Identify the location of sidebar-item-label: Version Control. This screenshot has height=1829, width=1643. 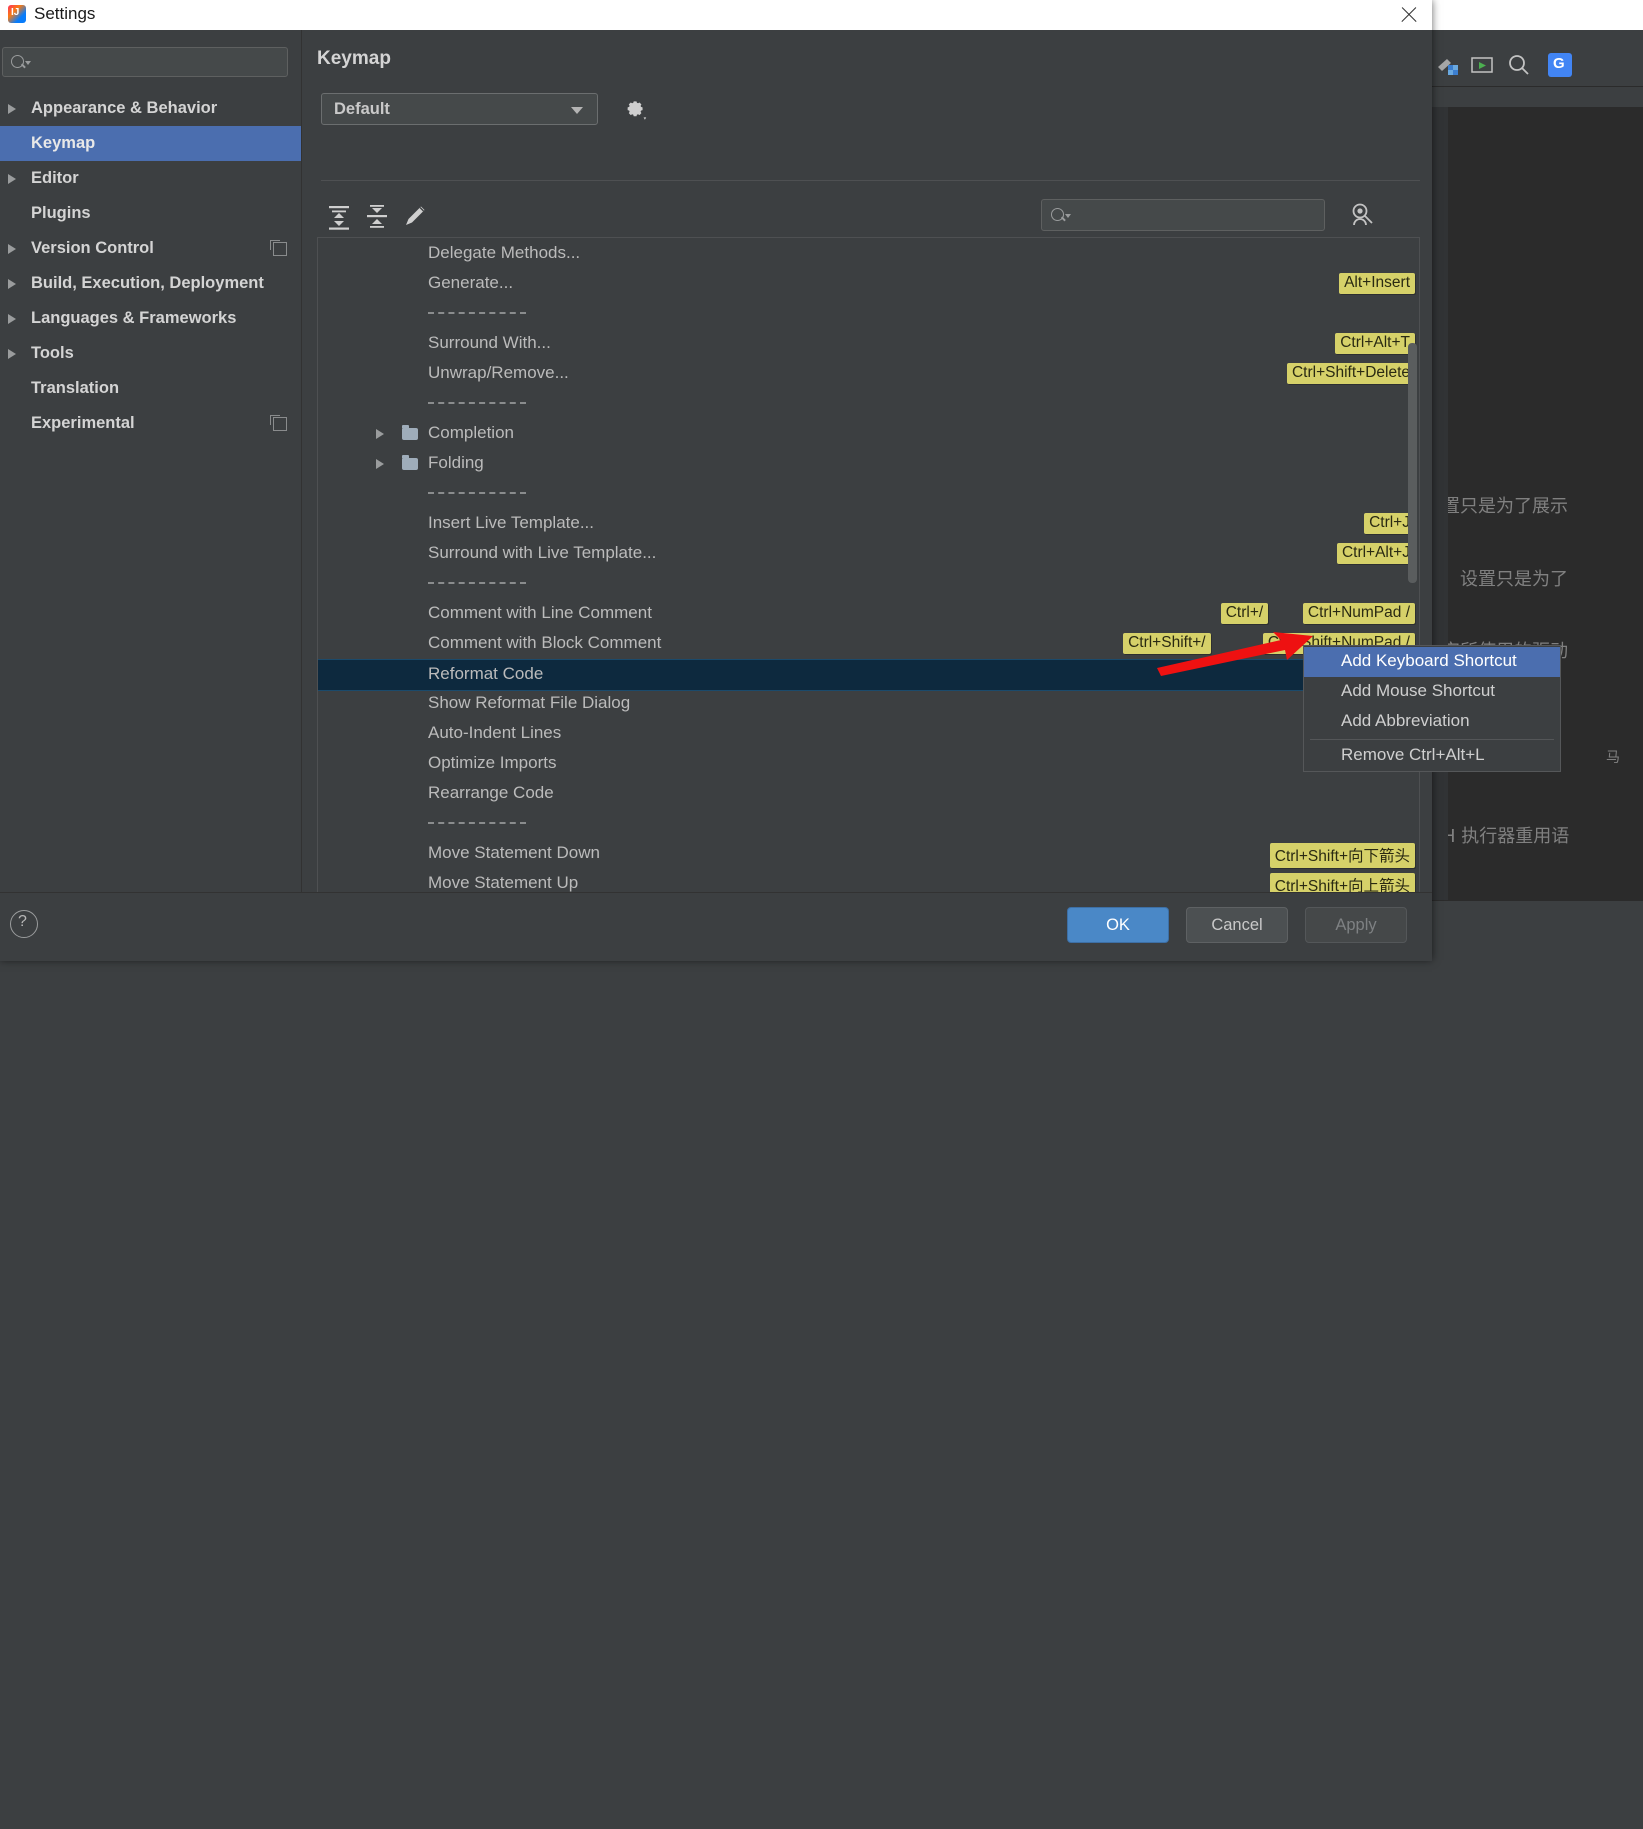
(92, 248).